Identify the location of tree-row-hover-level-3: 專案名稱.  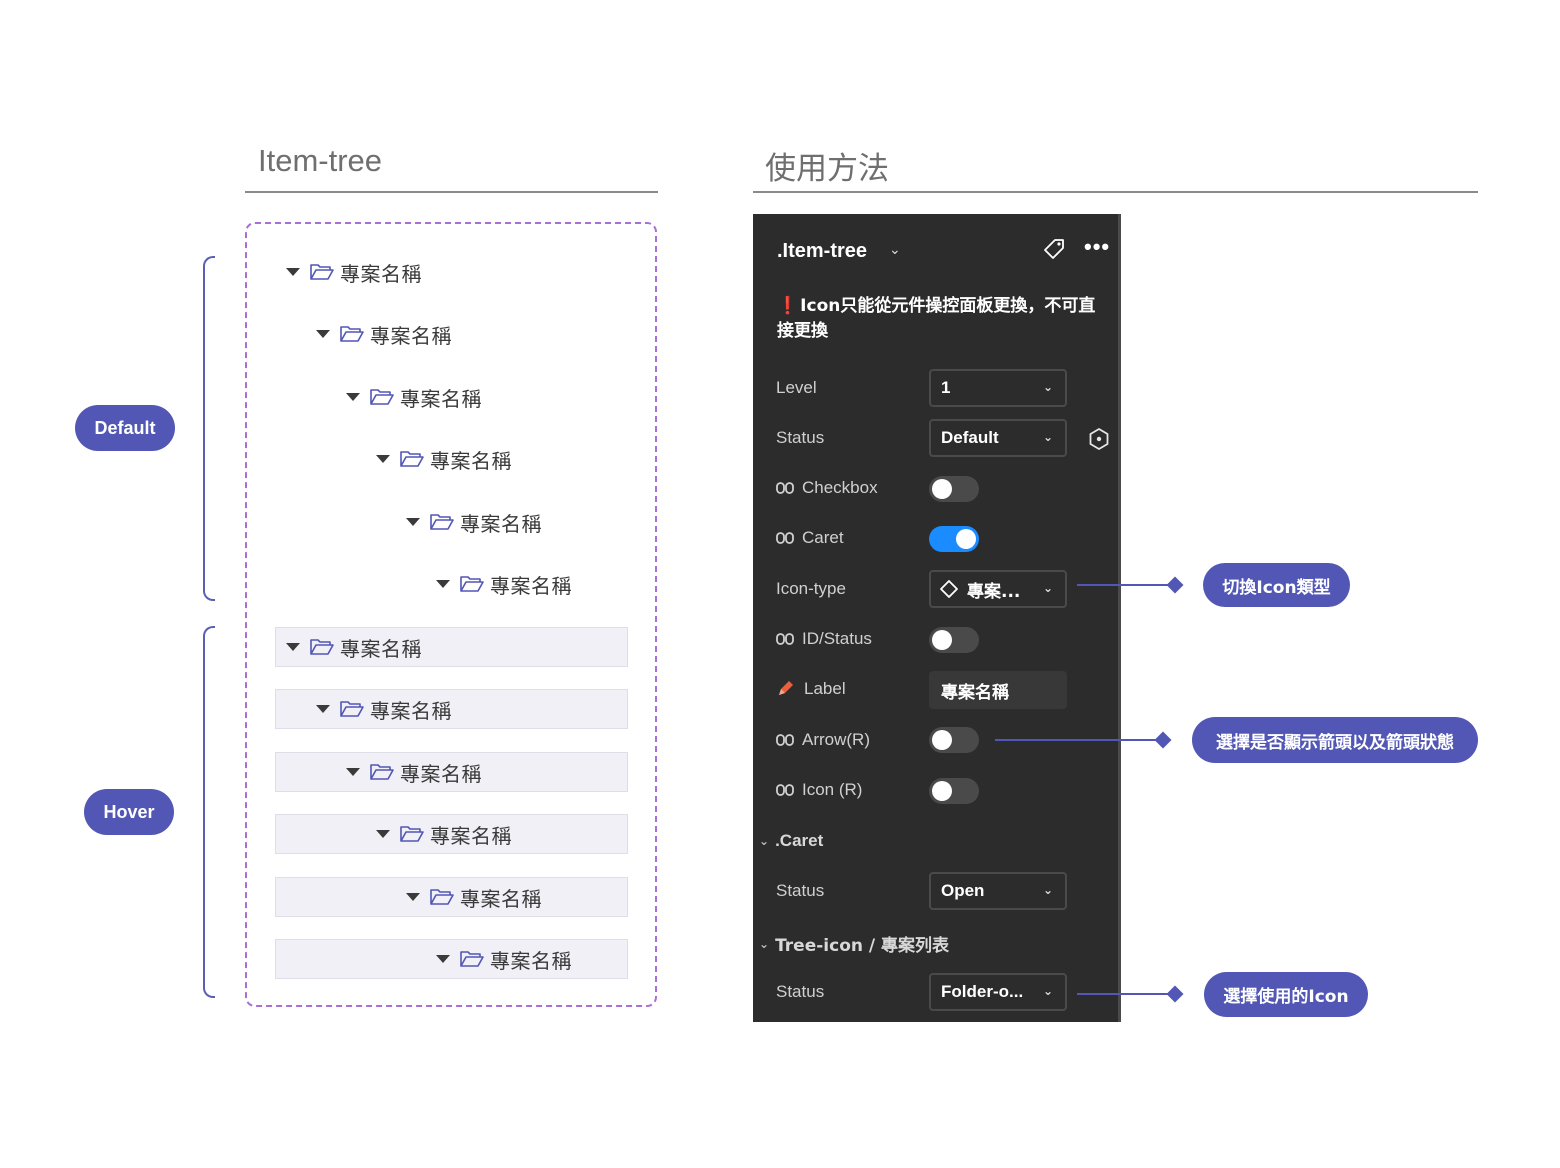
(451, 772).